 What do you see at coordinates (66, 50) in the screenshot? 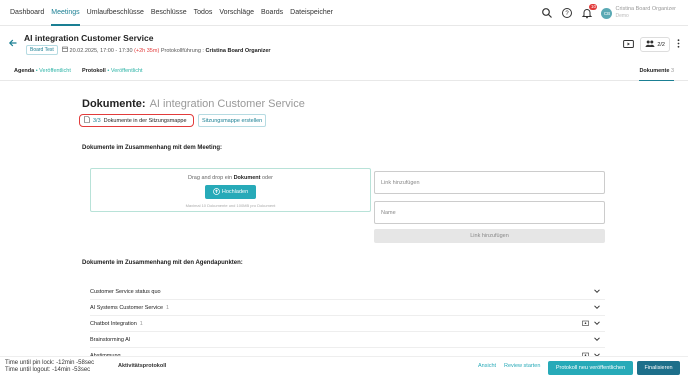
I see `calendar-icon` at bounding box center [66, 50].